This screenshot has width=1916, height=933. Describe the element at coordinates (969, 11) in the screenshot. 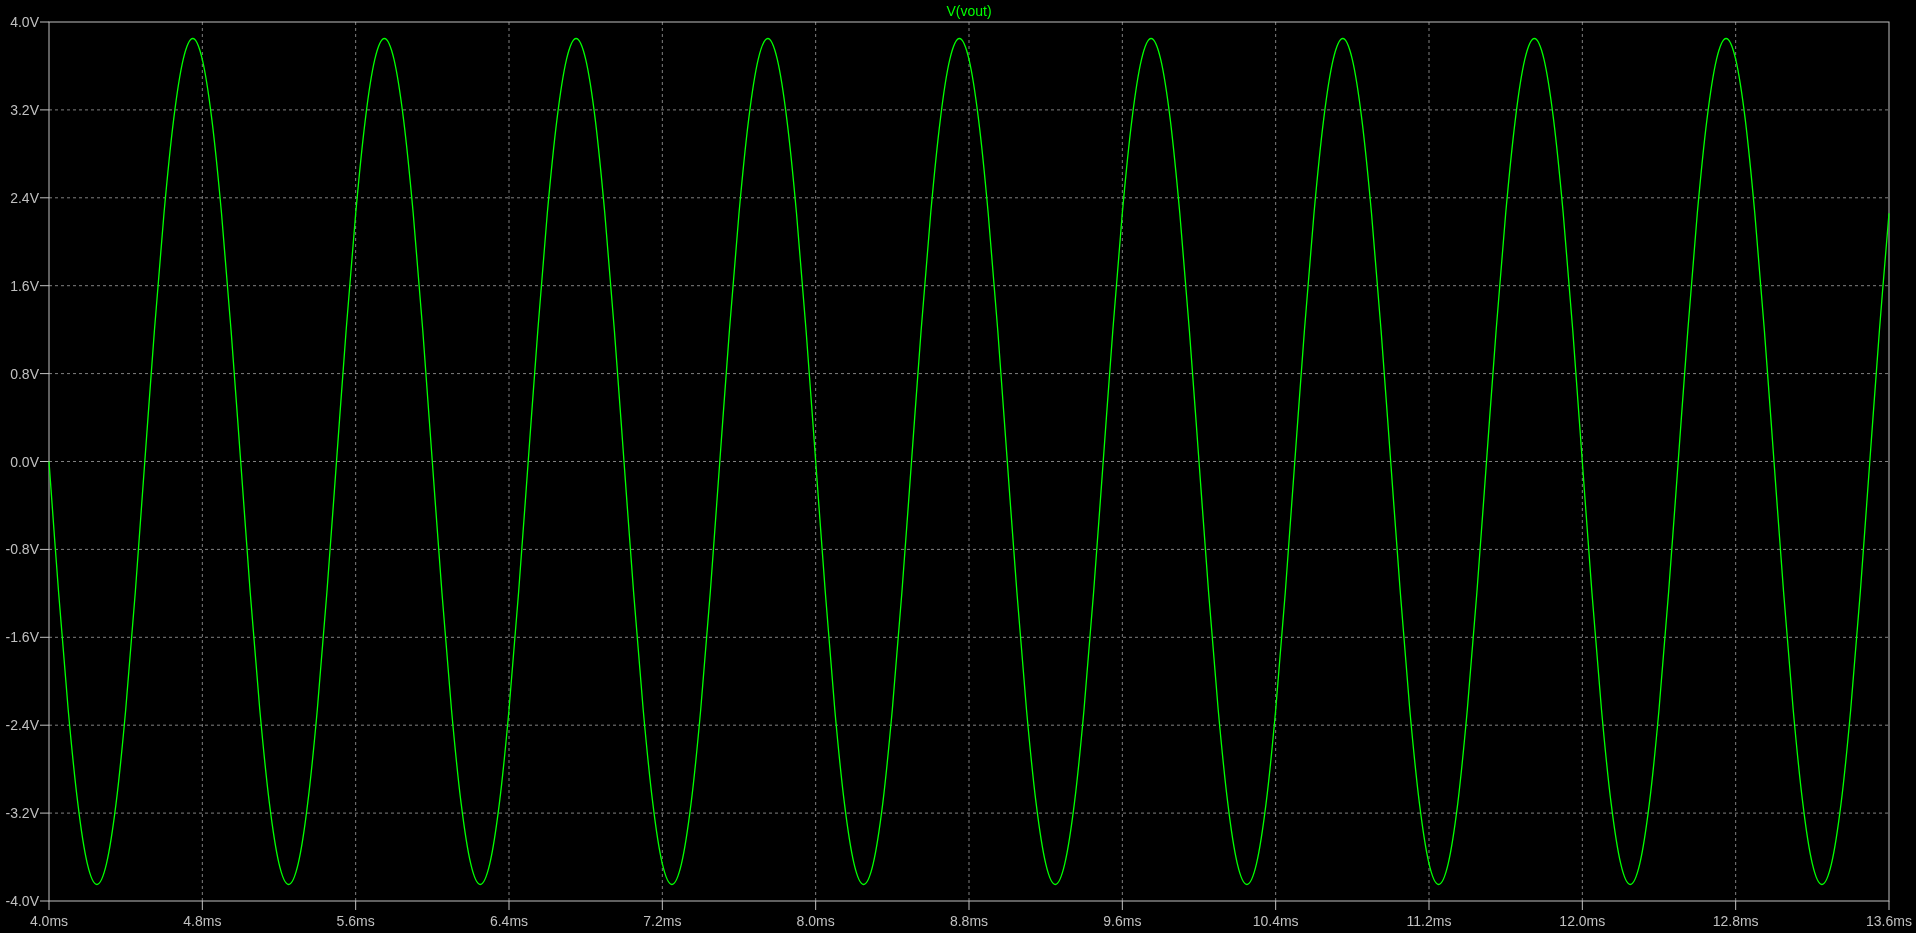

I see `trace-name: V(vout)` at that location.